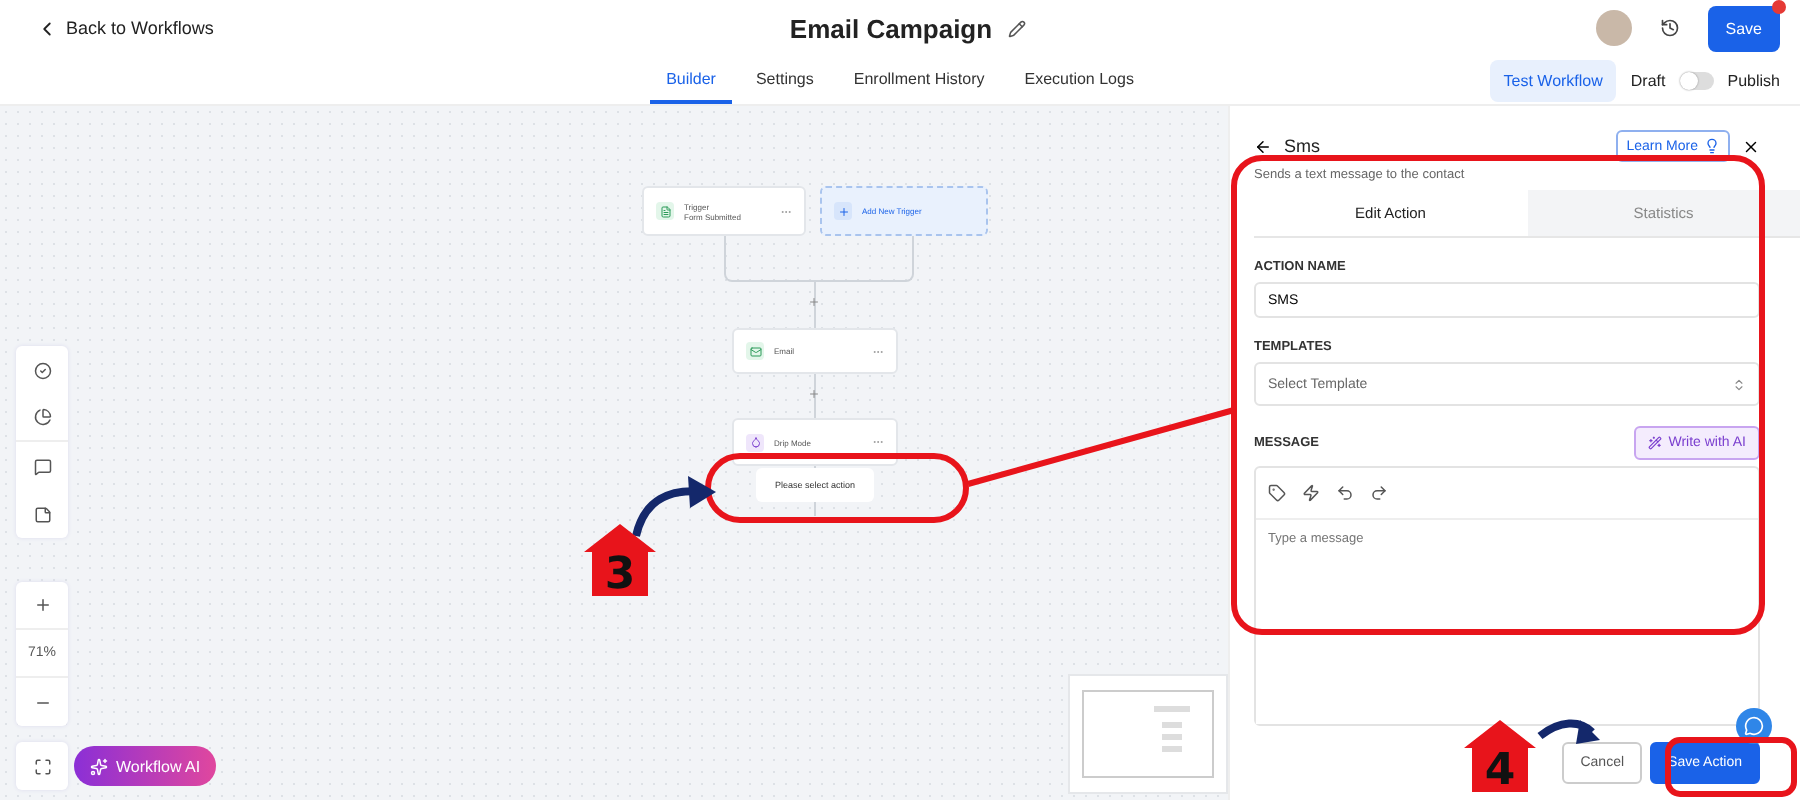  Describe the element at coordinates (1277, 493) in the screenshot. I see `tag-icon` at that location.